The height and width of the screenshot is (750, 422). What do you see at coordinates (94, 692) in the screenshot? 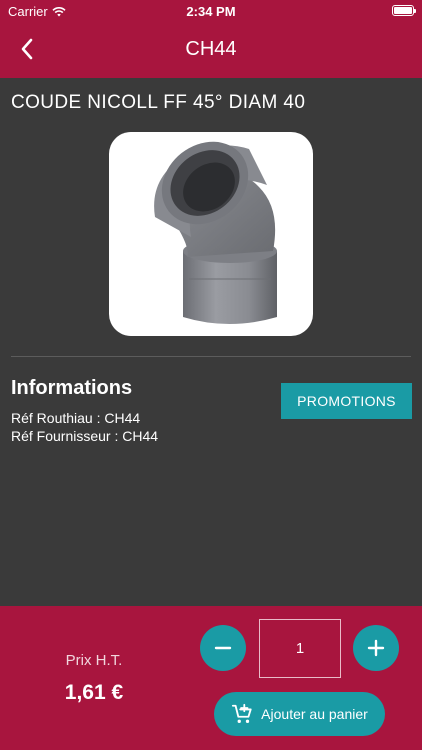
I see `price-value: 1,61 €` at bounding box center [94, 692].